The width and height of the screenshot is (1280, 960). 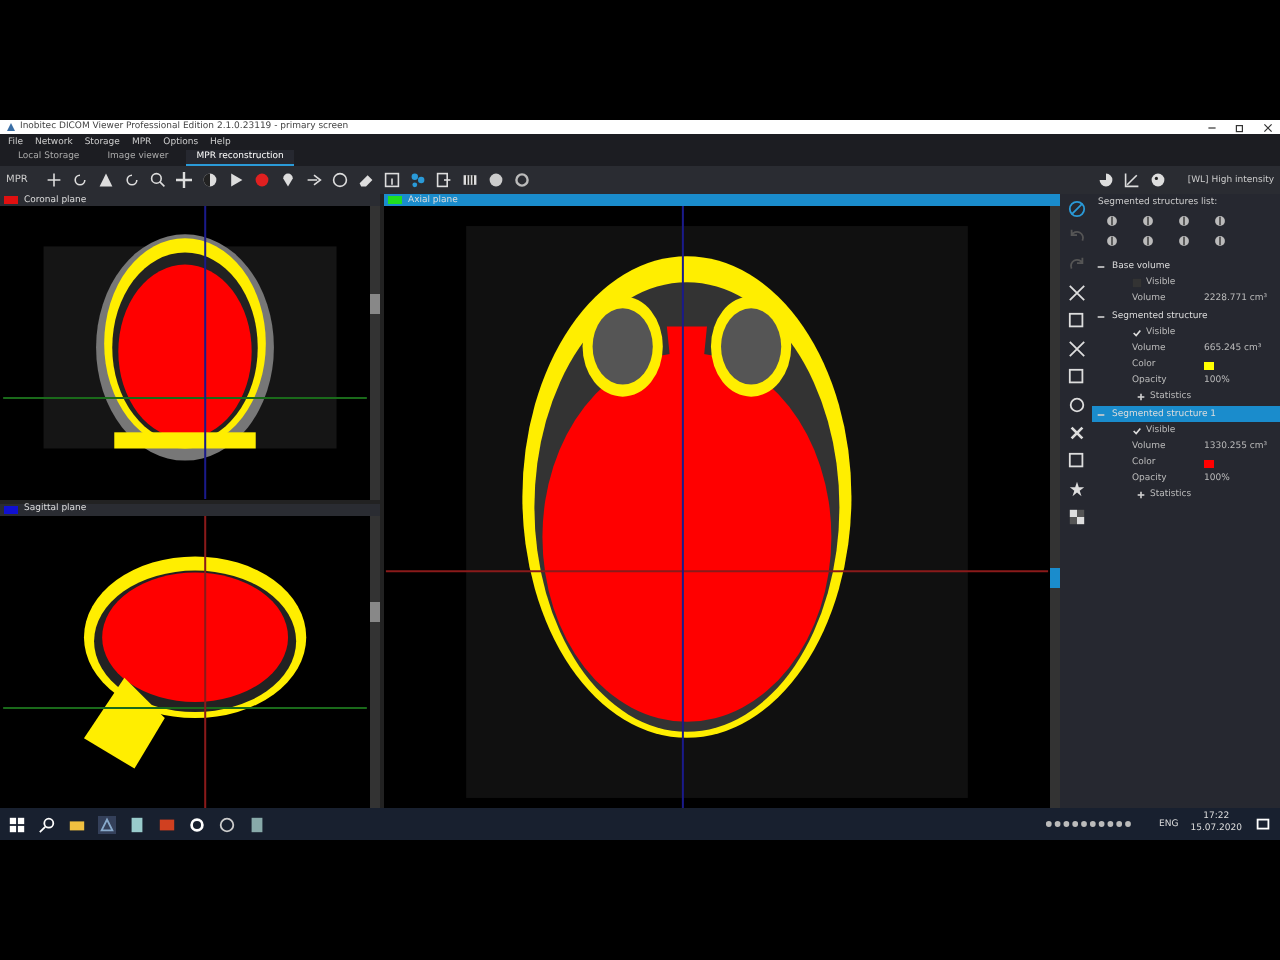 I want to click on windows-start-icon, so click(x=17, y=824).